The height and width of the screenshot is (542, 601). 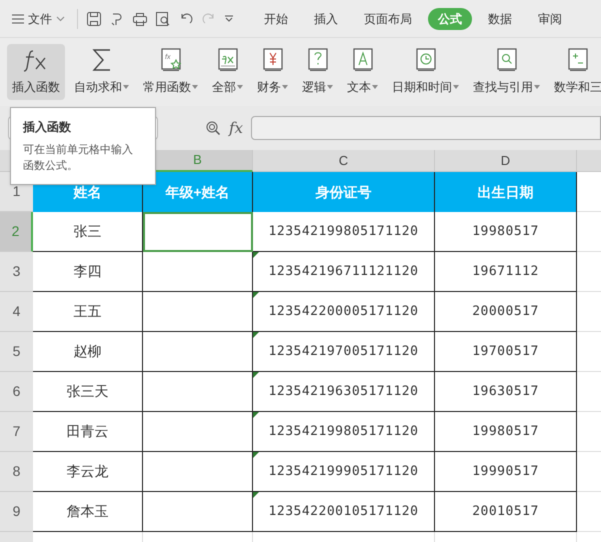 I want to click on menu-tab: 页面布局, so click(x=388, y=19).